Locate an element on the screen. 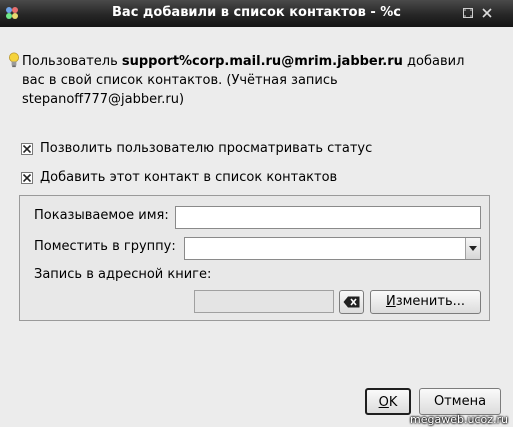  ok-mnemonic: О is located at coordinates (383, 402).